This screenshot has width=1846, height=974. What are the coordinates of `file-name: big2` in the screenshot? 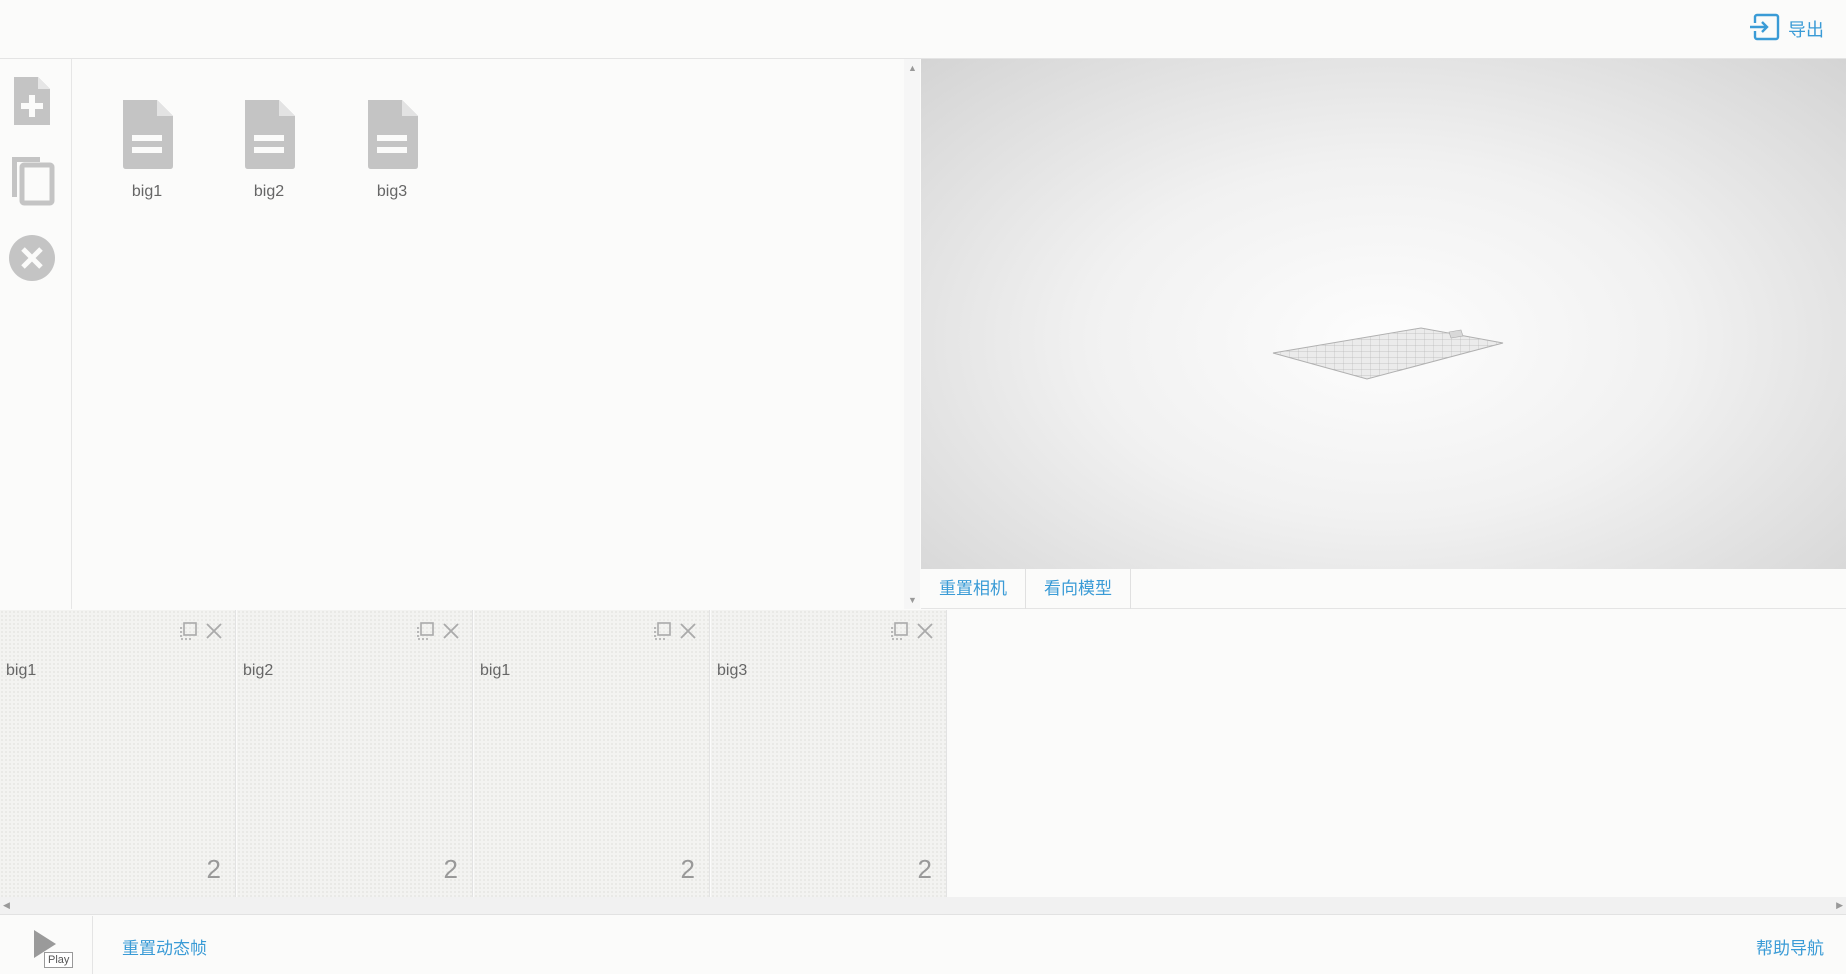 It's located at (269, 191).